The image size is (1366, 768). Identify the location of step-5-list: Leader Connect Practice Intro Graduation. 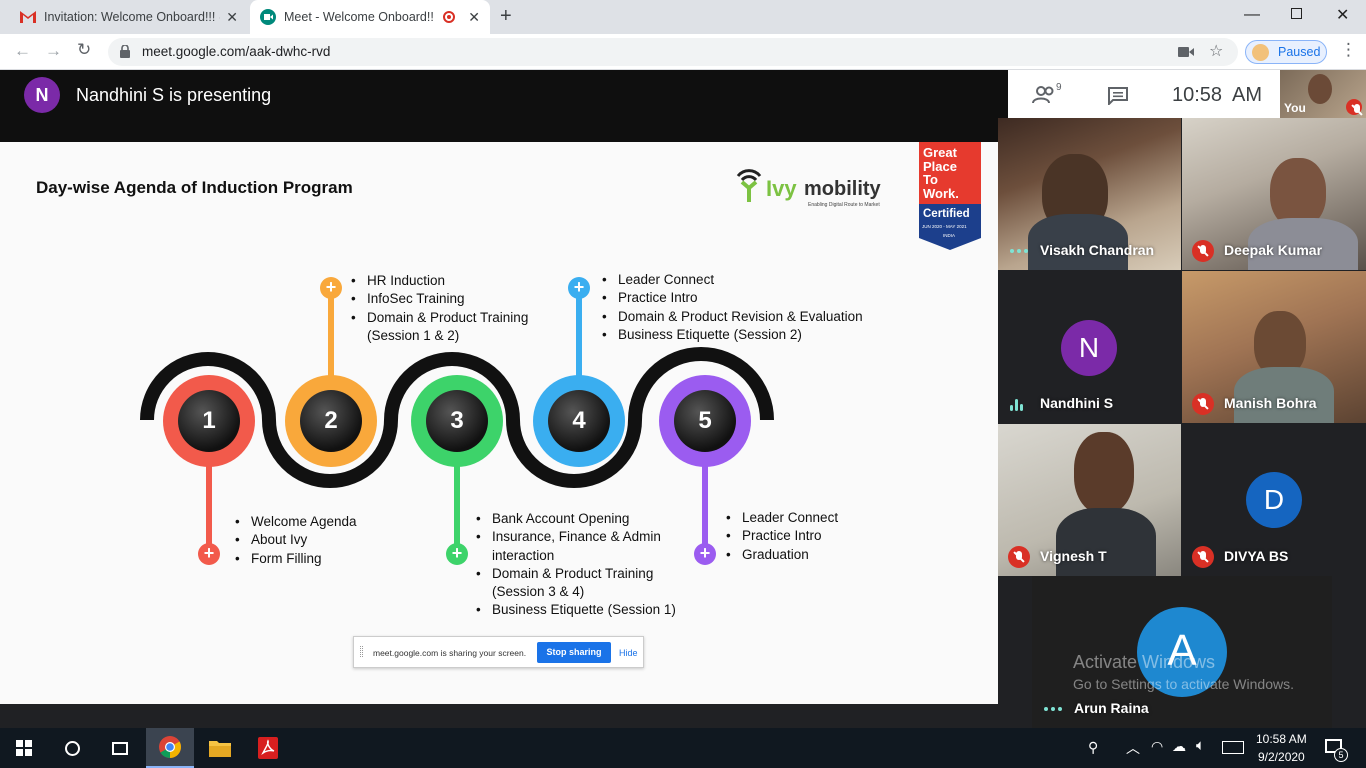
(781, 536).